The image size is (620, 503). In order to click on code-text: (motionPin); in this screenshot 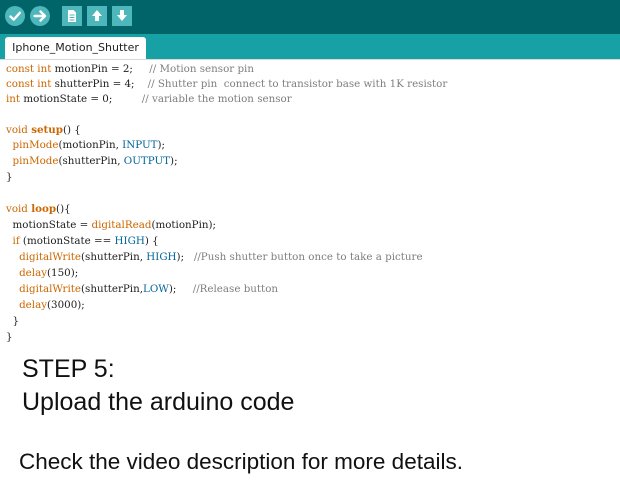, I will do `click(184, 225)`.